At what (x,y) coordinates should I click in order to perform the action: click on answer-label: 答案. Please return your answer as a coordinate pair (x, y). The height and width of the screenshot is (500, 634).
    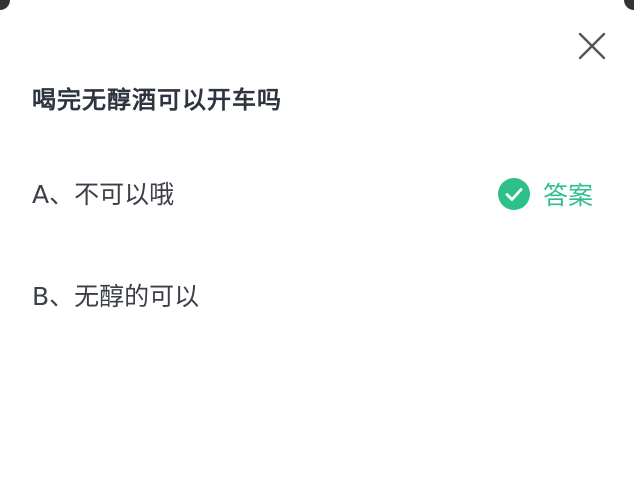
    Looking at the image, I should click on (568, 195).